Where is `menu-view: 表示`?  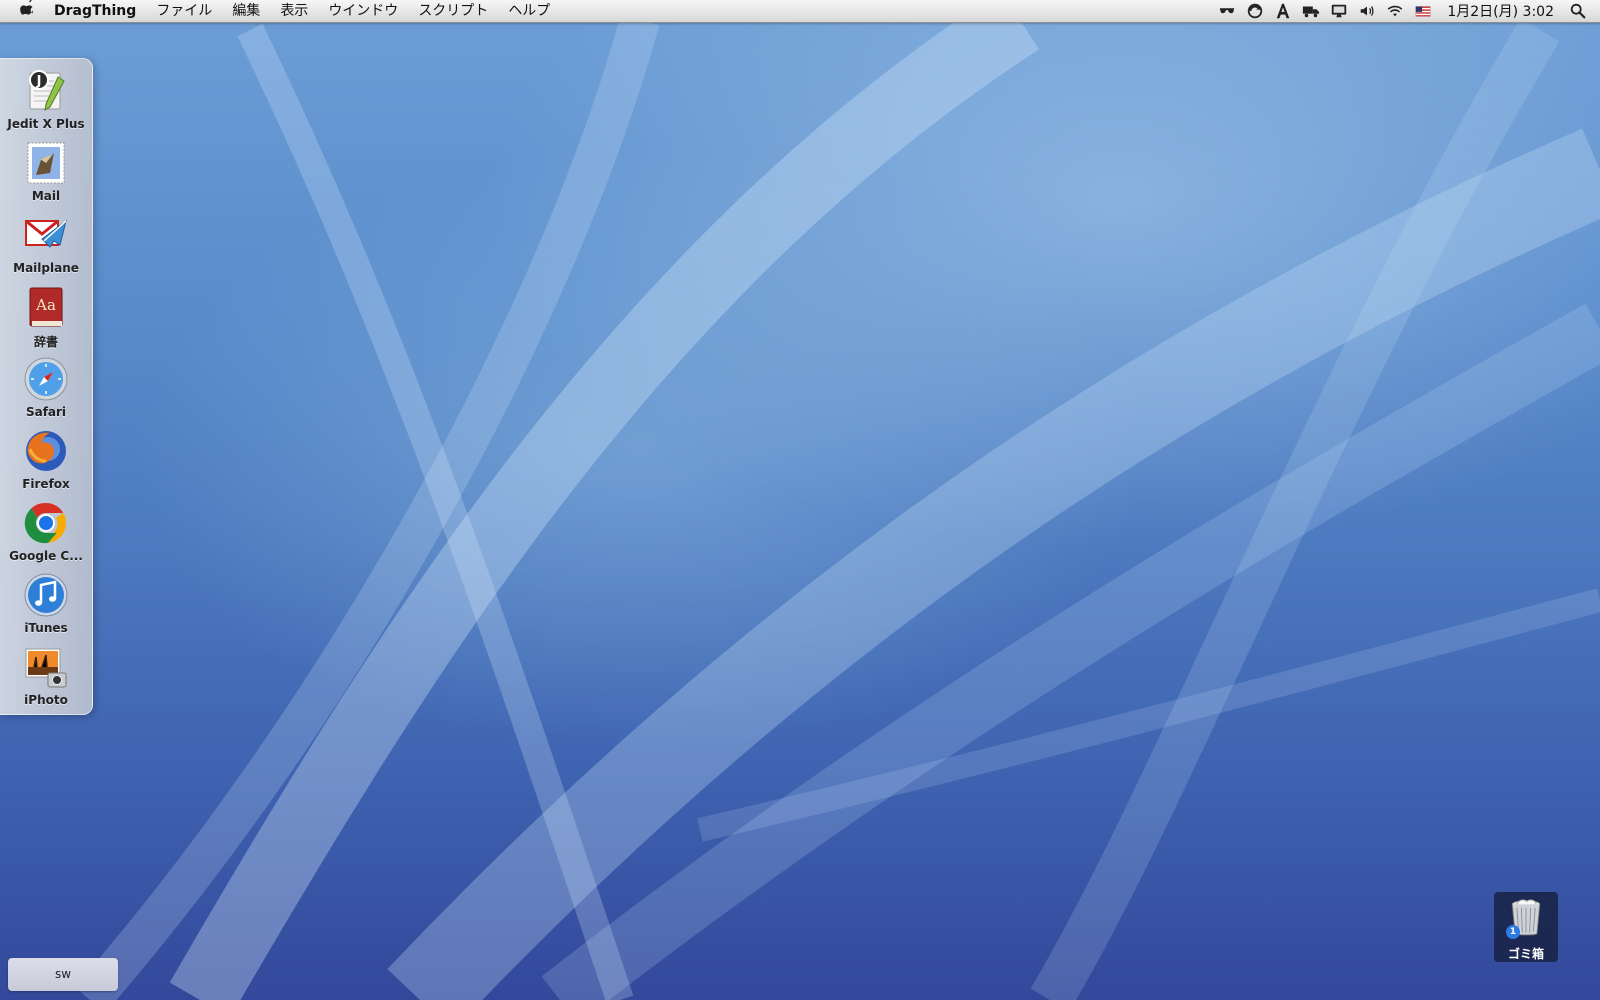
menu-view: 表示 is located at coordinates (294, 11).